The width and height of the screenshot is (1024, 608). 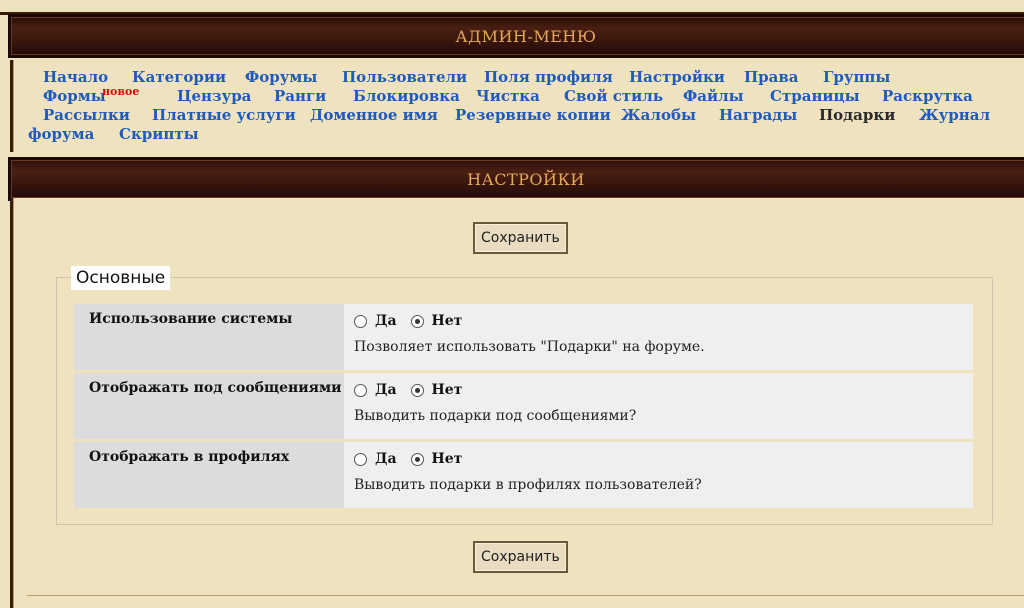 What do you see at coordinates (677, 77) in the screenshot?
I see `menu-item-settings: Настройки` at bounding box center [677, 77].